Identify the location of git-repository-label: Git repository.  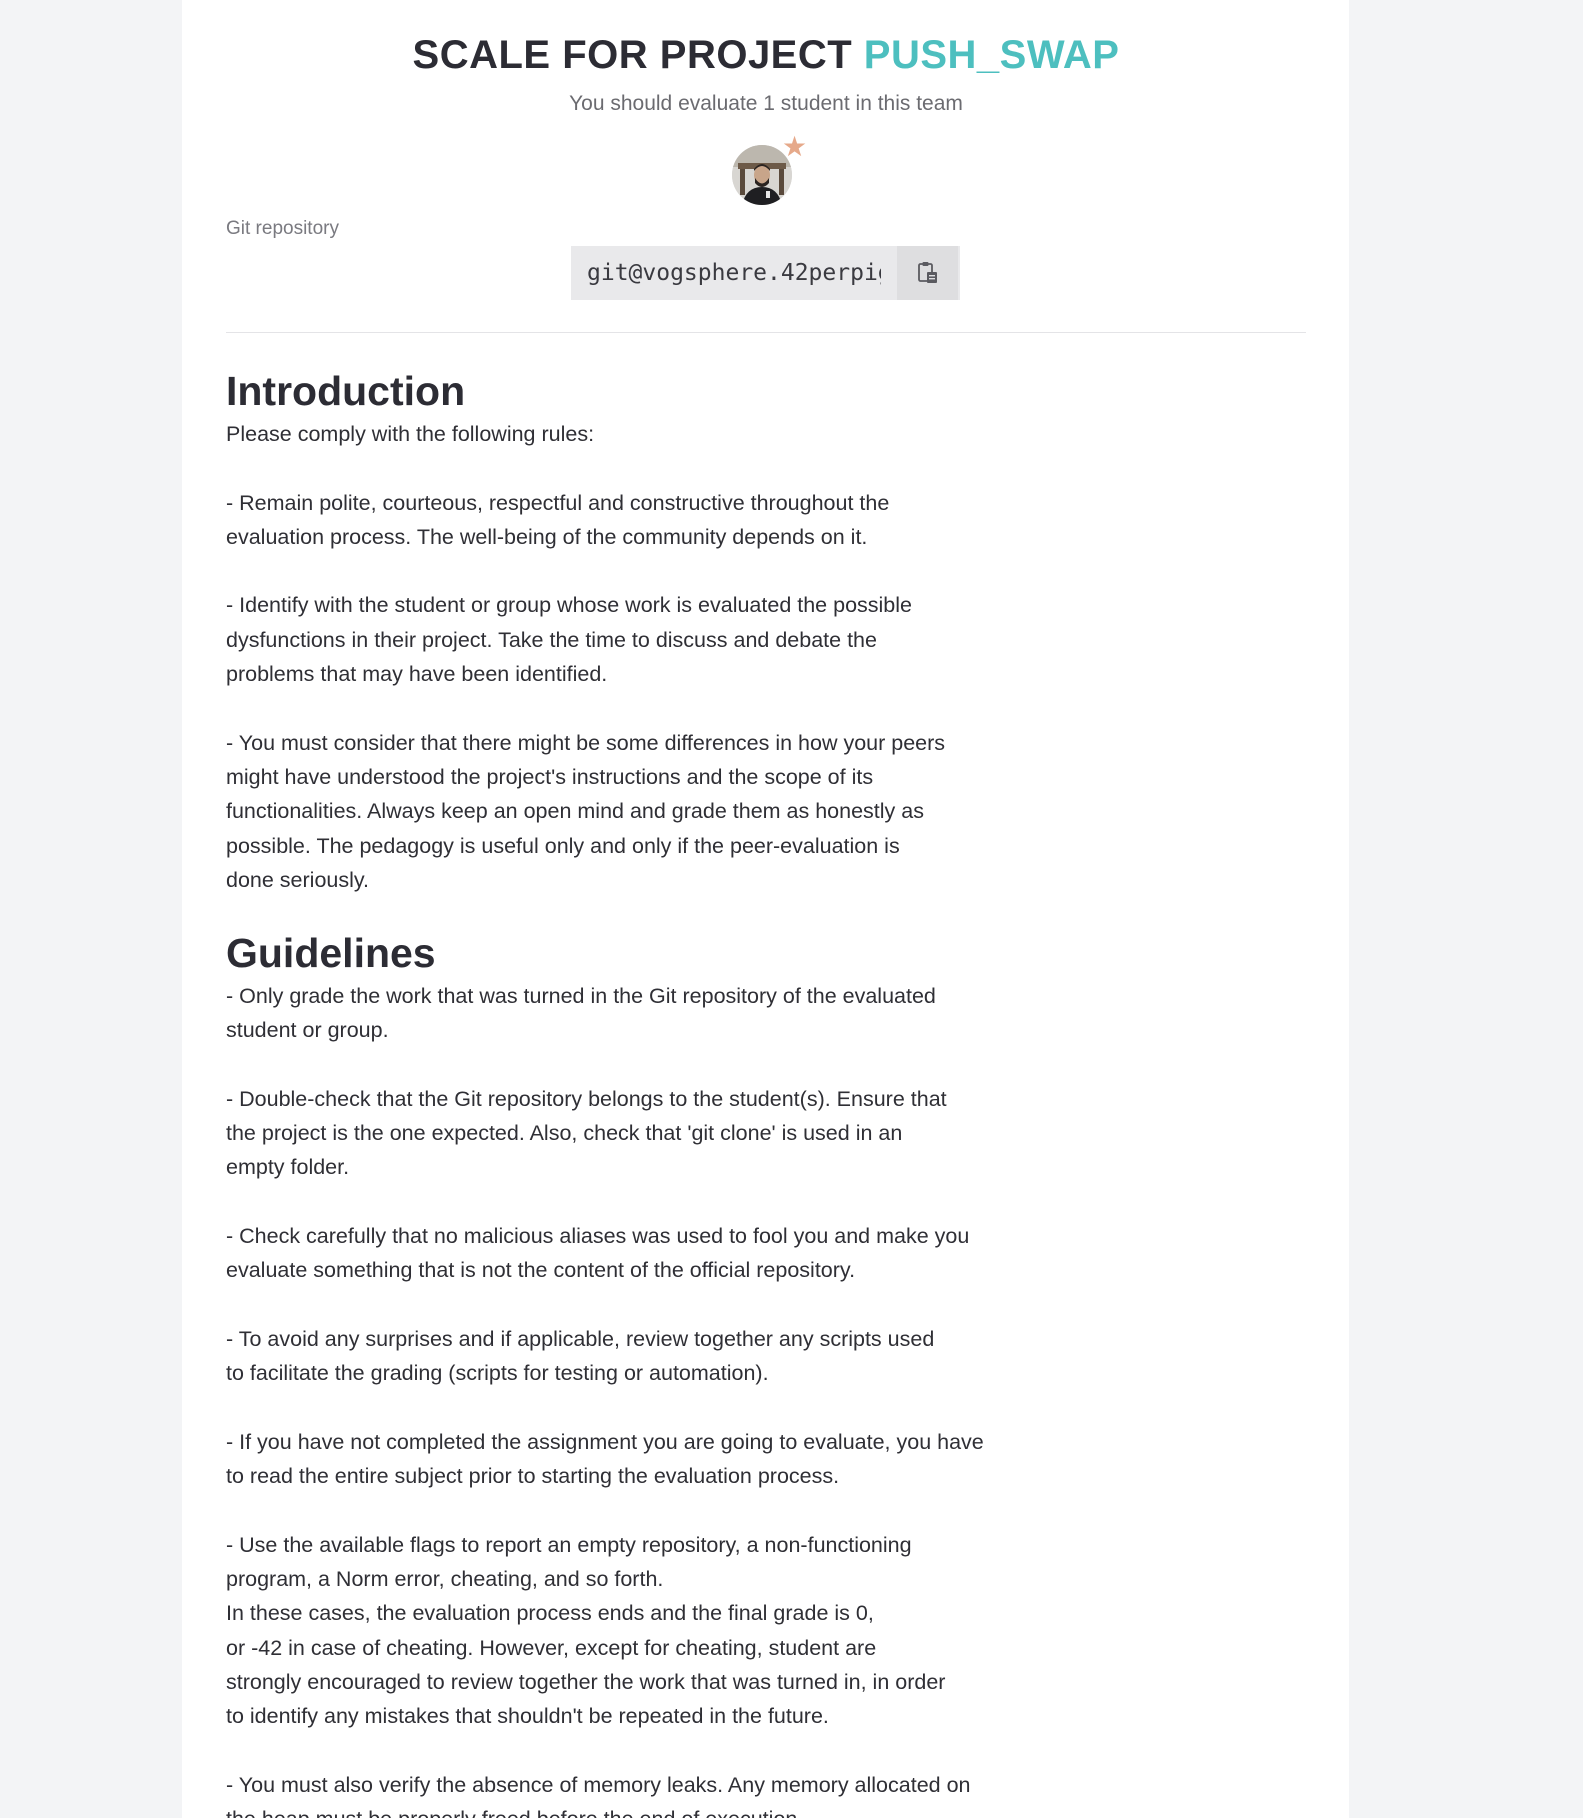
(282, 228).